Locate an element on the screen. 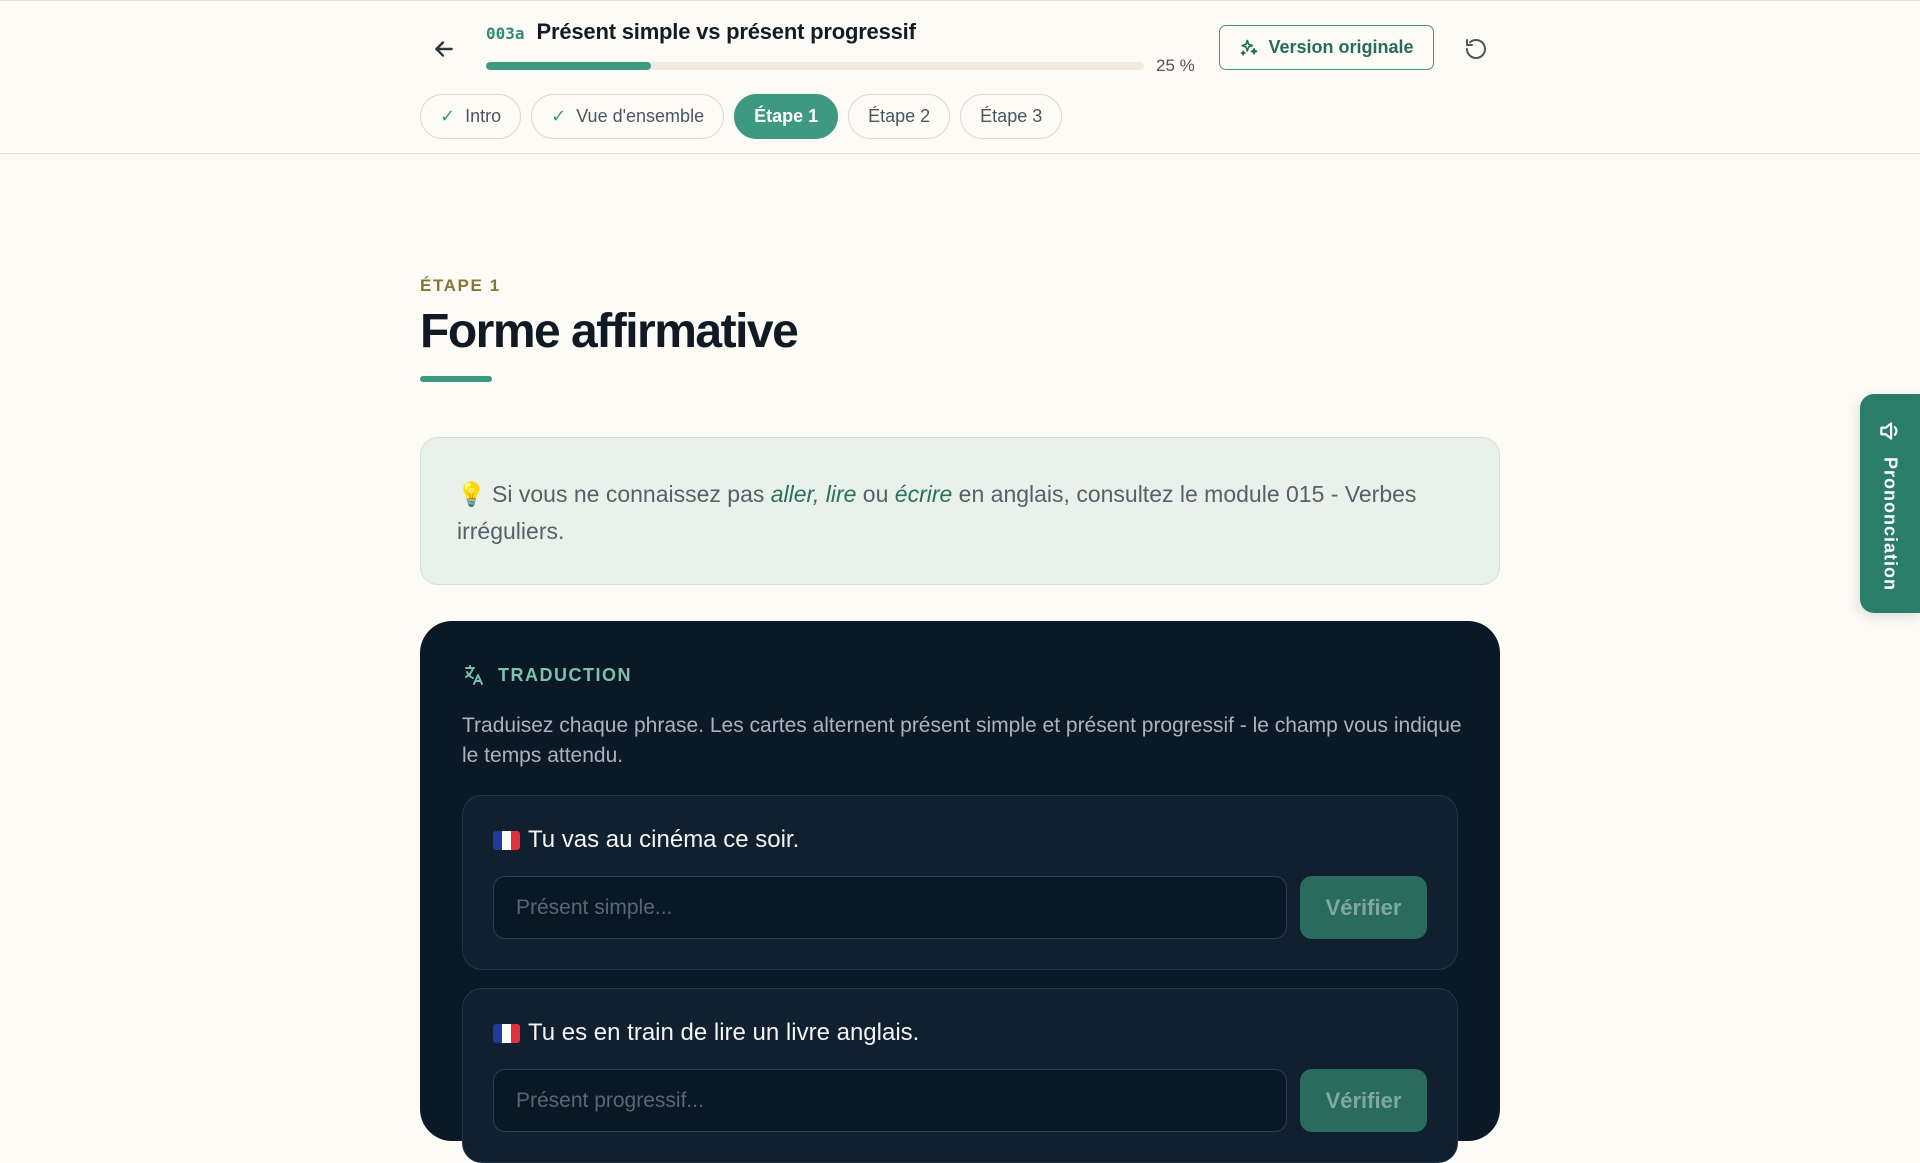 This screenshot has width=1920, height=1163. progress-label: 25 % is located at coordinates (1175, 65).